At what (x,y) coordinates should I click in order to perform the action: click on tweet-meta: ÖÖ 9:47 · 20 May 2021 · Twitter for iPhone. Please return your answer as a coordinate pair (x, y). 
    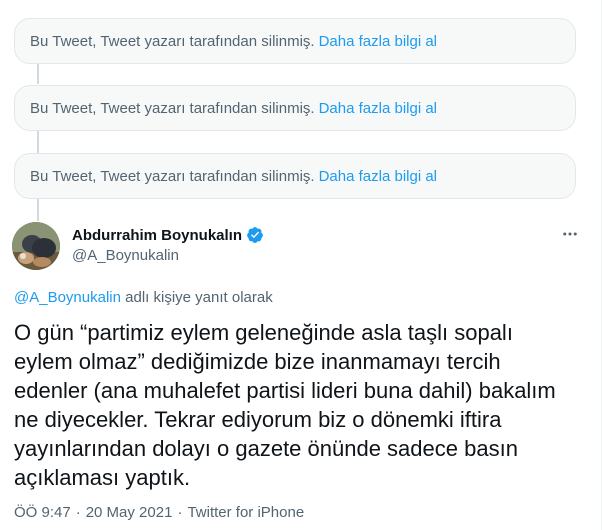
    Looking at the image, I should click on (159, 512).